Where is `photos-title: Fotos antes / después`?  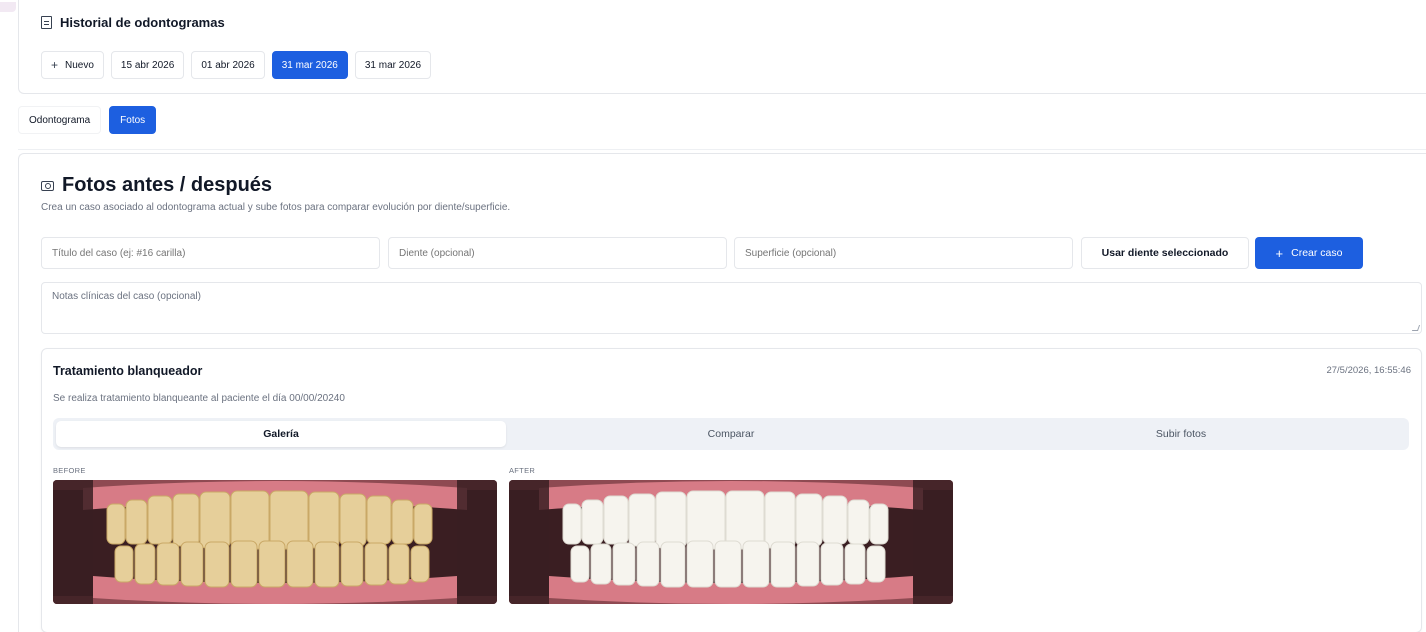 photos-title: Fotos antes / después is located at coordinates (167, 185).